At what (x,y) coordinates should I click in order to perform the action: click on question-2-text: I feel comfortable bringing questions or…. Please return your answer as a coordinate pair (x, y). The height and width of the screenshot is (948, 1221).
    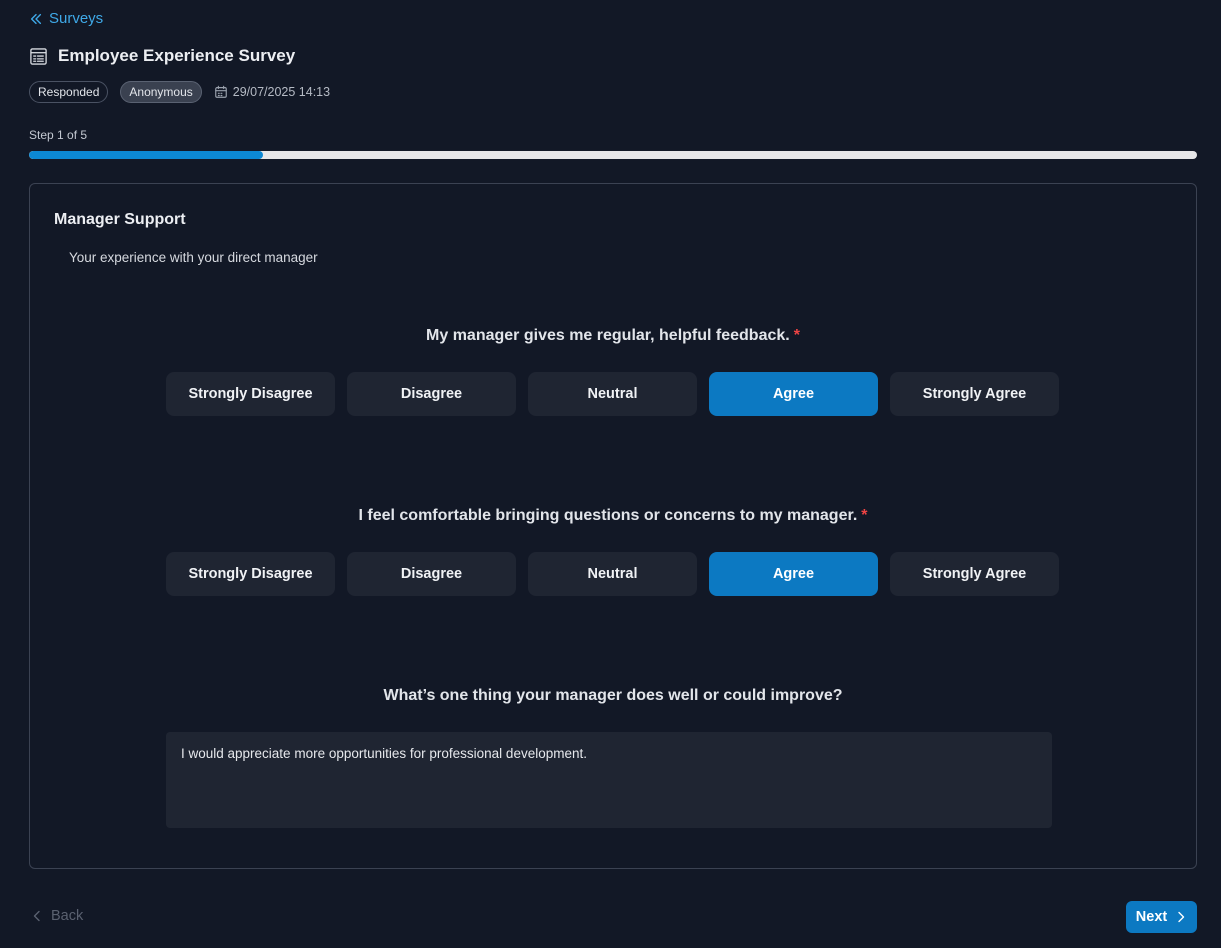
    Looking at the image, I should click on (613, 516).